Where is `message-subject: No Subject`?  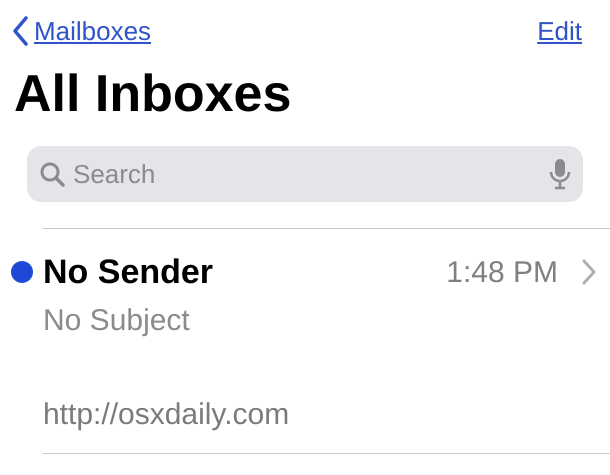
message-subject: No Subject is located at coordinates (116, 321).